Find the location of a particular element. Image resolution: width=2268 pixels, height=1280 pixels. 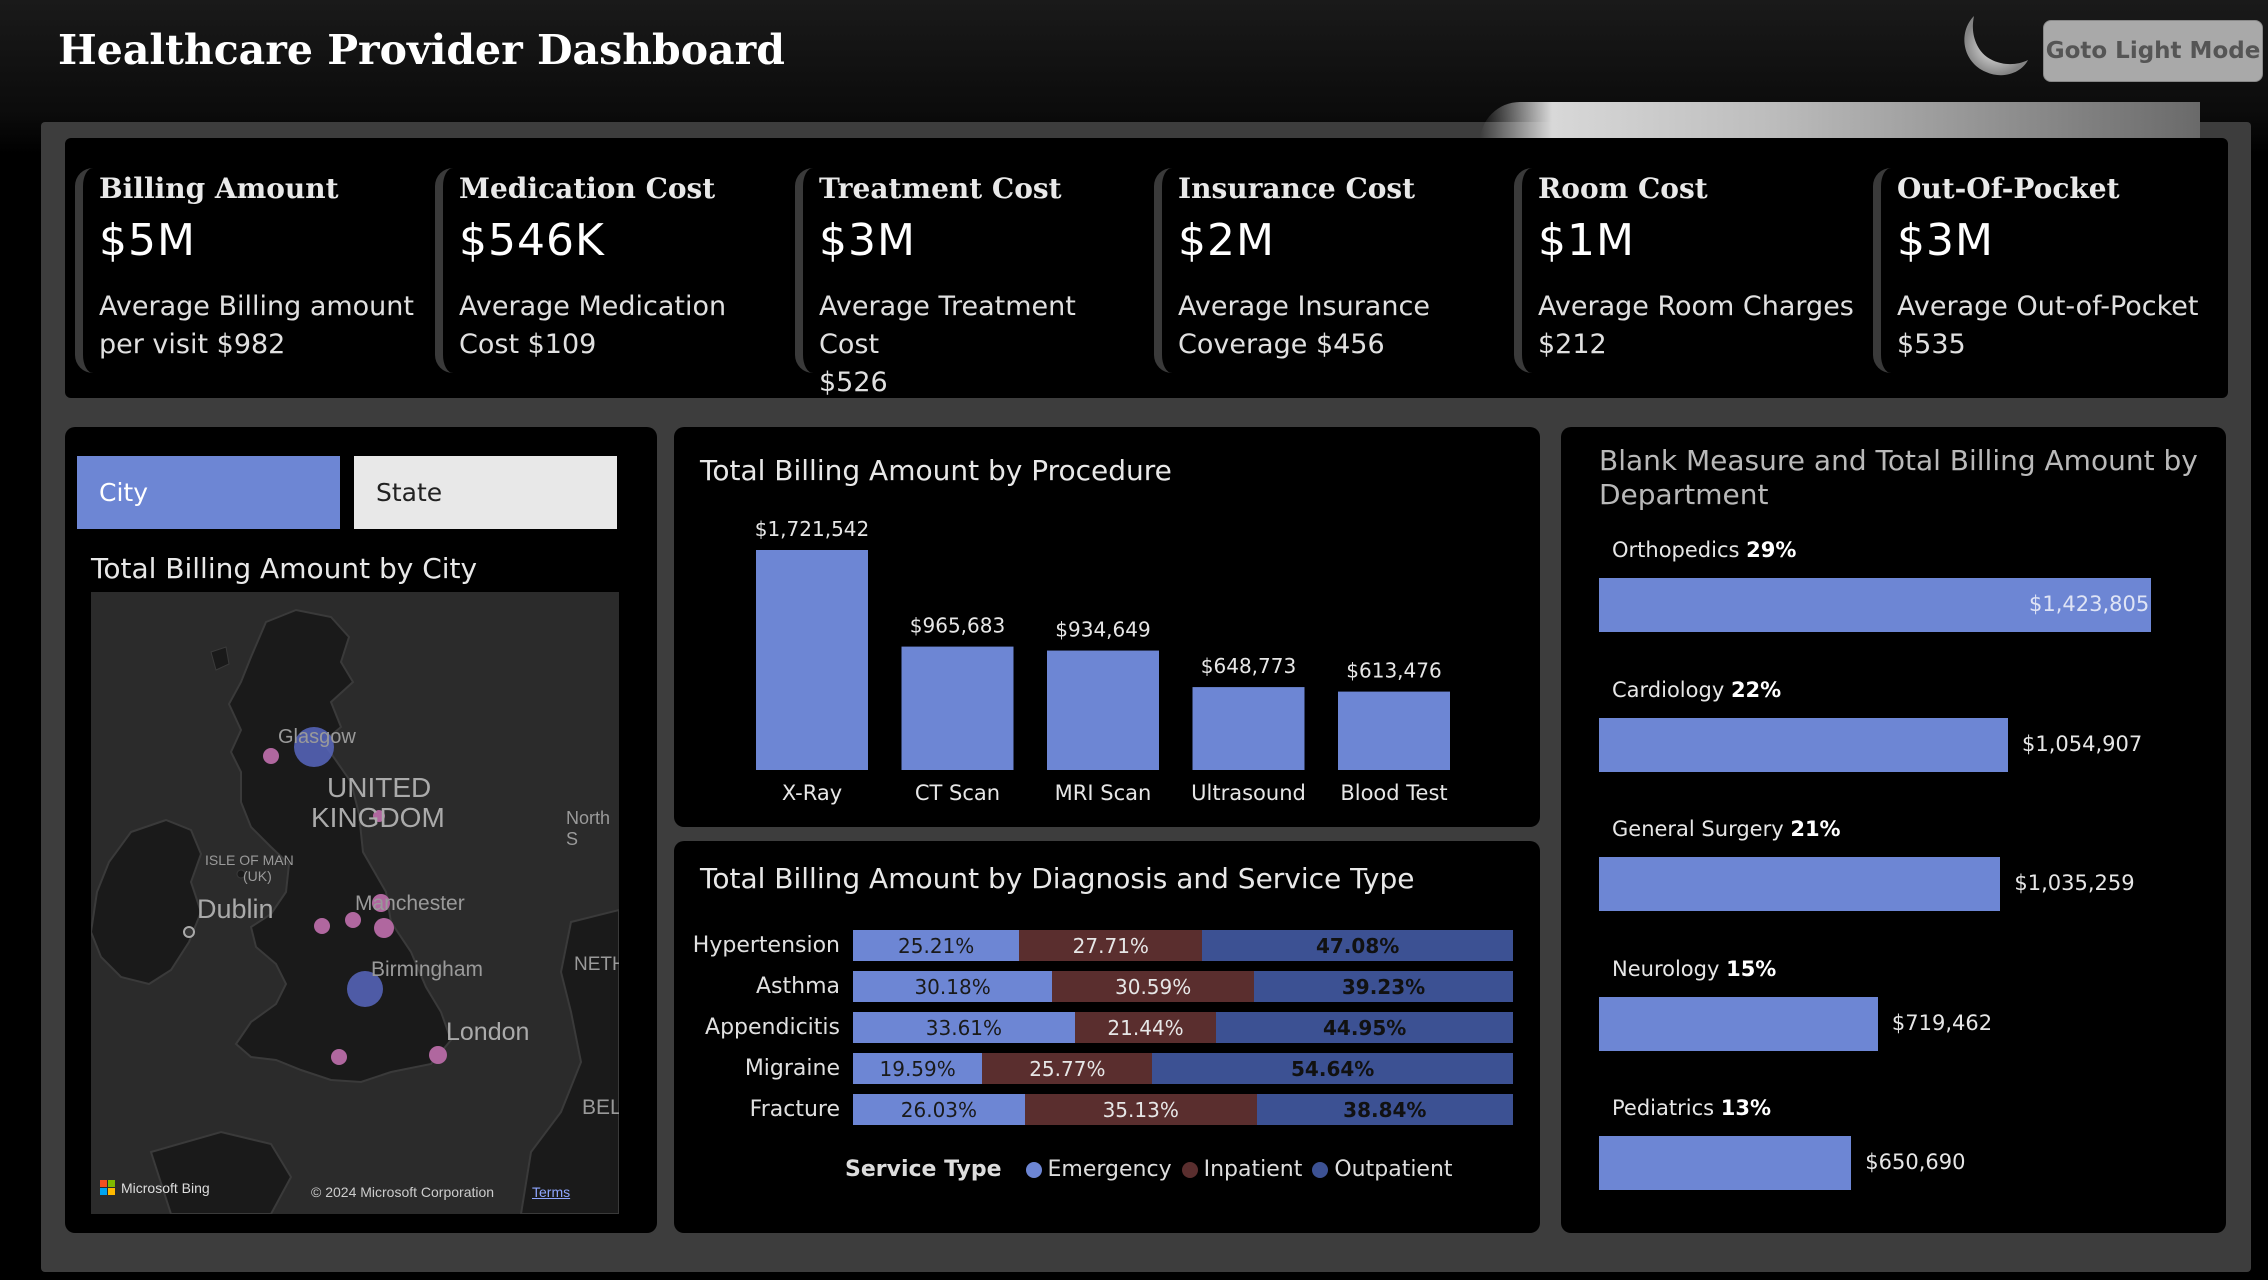

map-label-dublin: Dublin is located at coordinates (235, 909).